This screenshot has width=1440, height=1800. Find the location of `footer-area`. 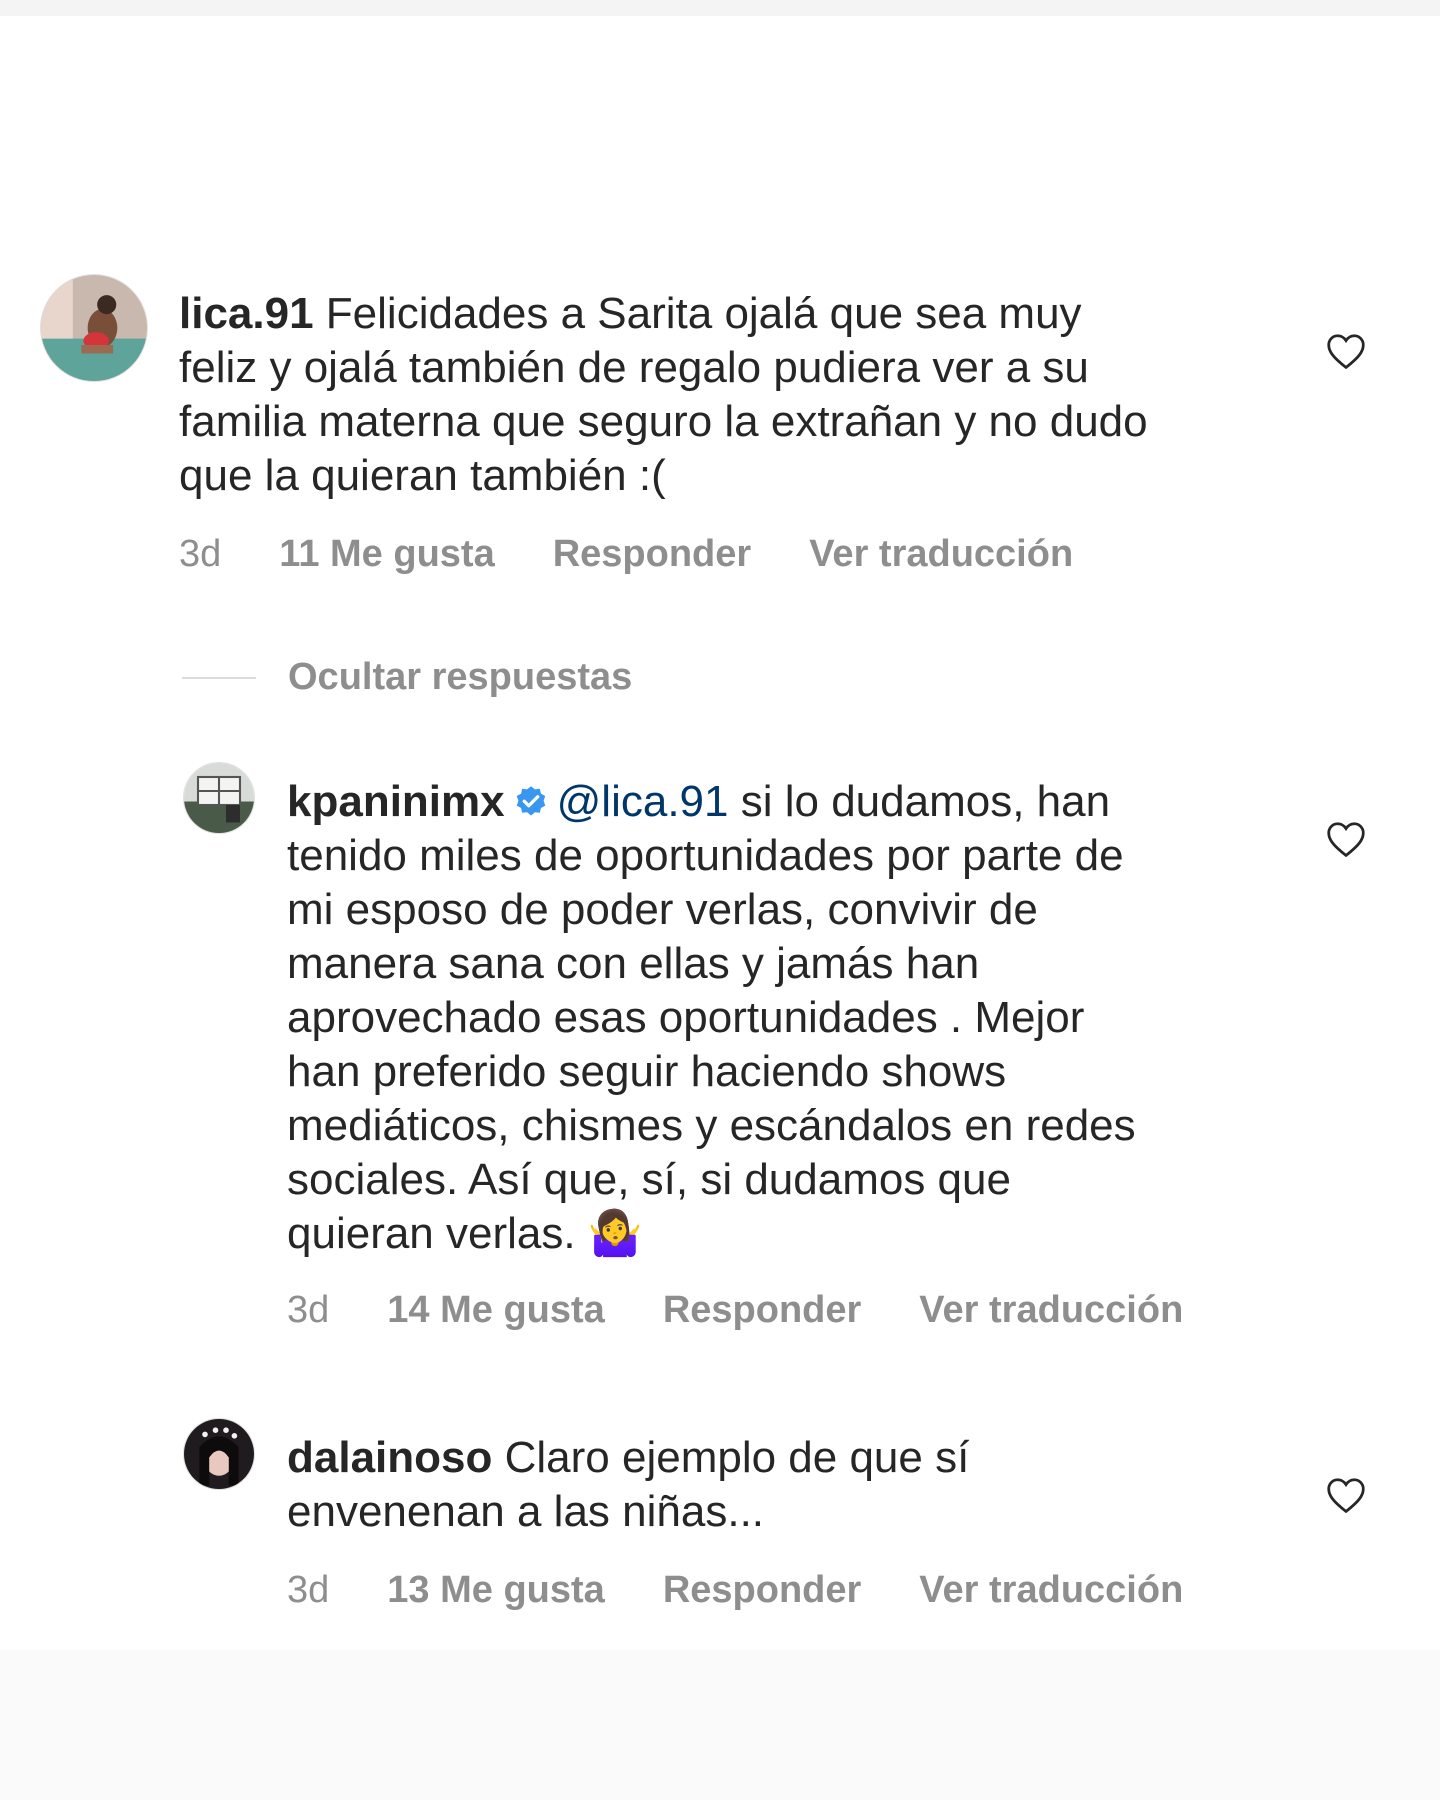

footer-area is located at coordinates (720, 1725).